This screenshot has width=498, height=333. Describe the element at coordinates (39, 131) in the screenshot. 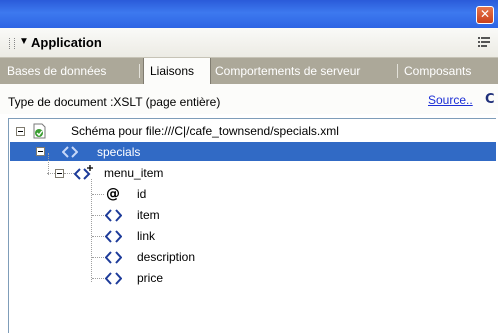

I see `schema-file-icon` at that location.